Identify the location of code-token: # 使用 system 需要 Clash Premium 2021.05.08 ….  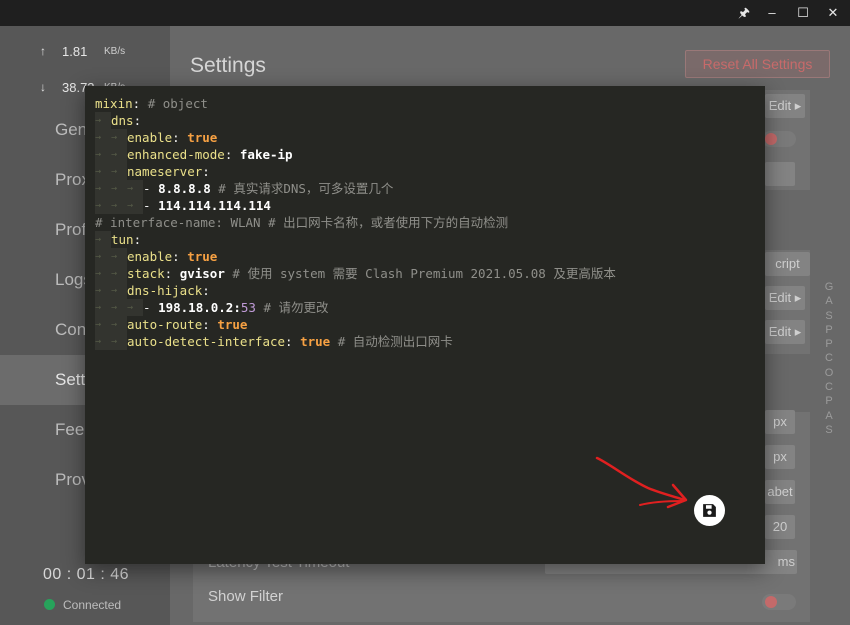
(424, 273).